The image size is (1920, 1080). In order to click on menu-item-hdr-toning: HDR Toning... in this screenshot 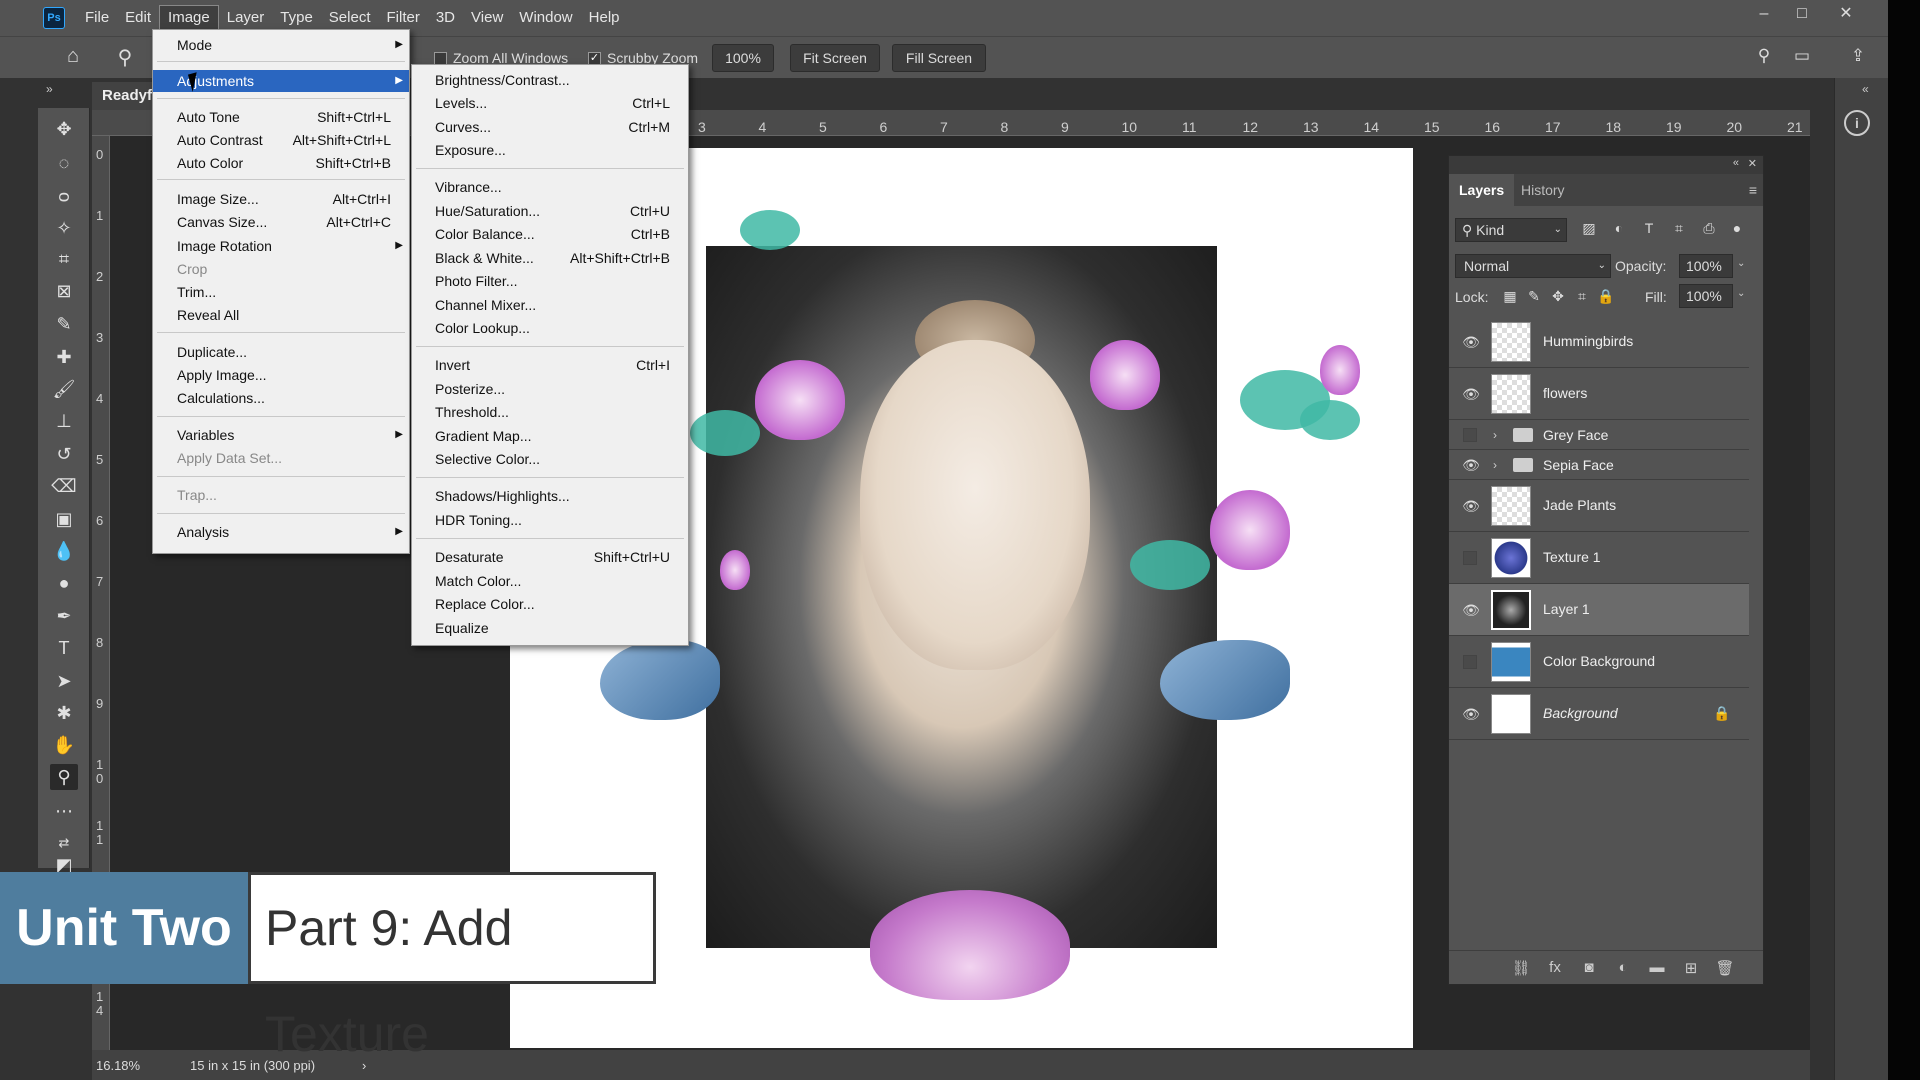, I will do `click(550, 520)`.